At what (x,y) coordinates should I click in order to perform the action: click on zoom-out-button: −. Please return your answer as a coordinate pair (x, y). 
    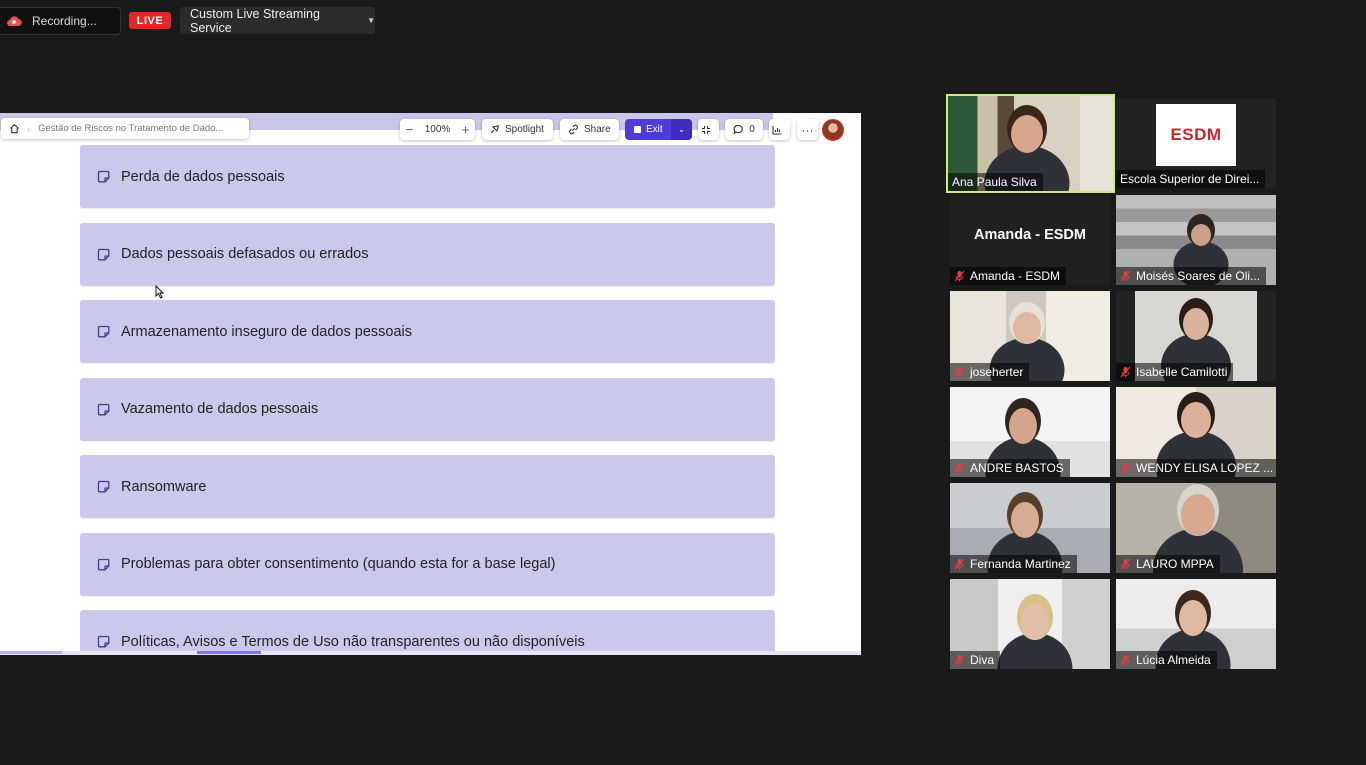
    Looking at the image, I should click on (410, 129).